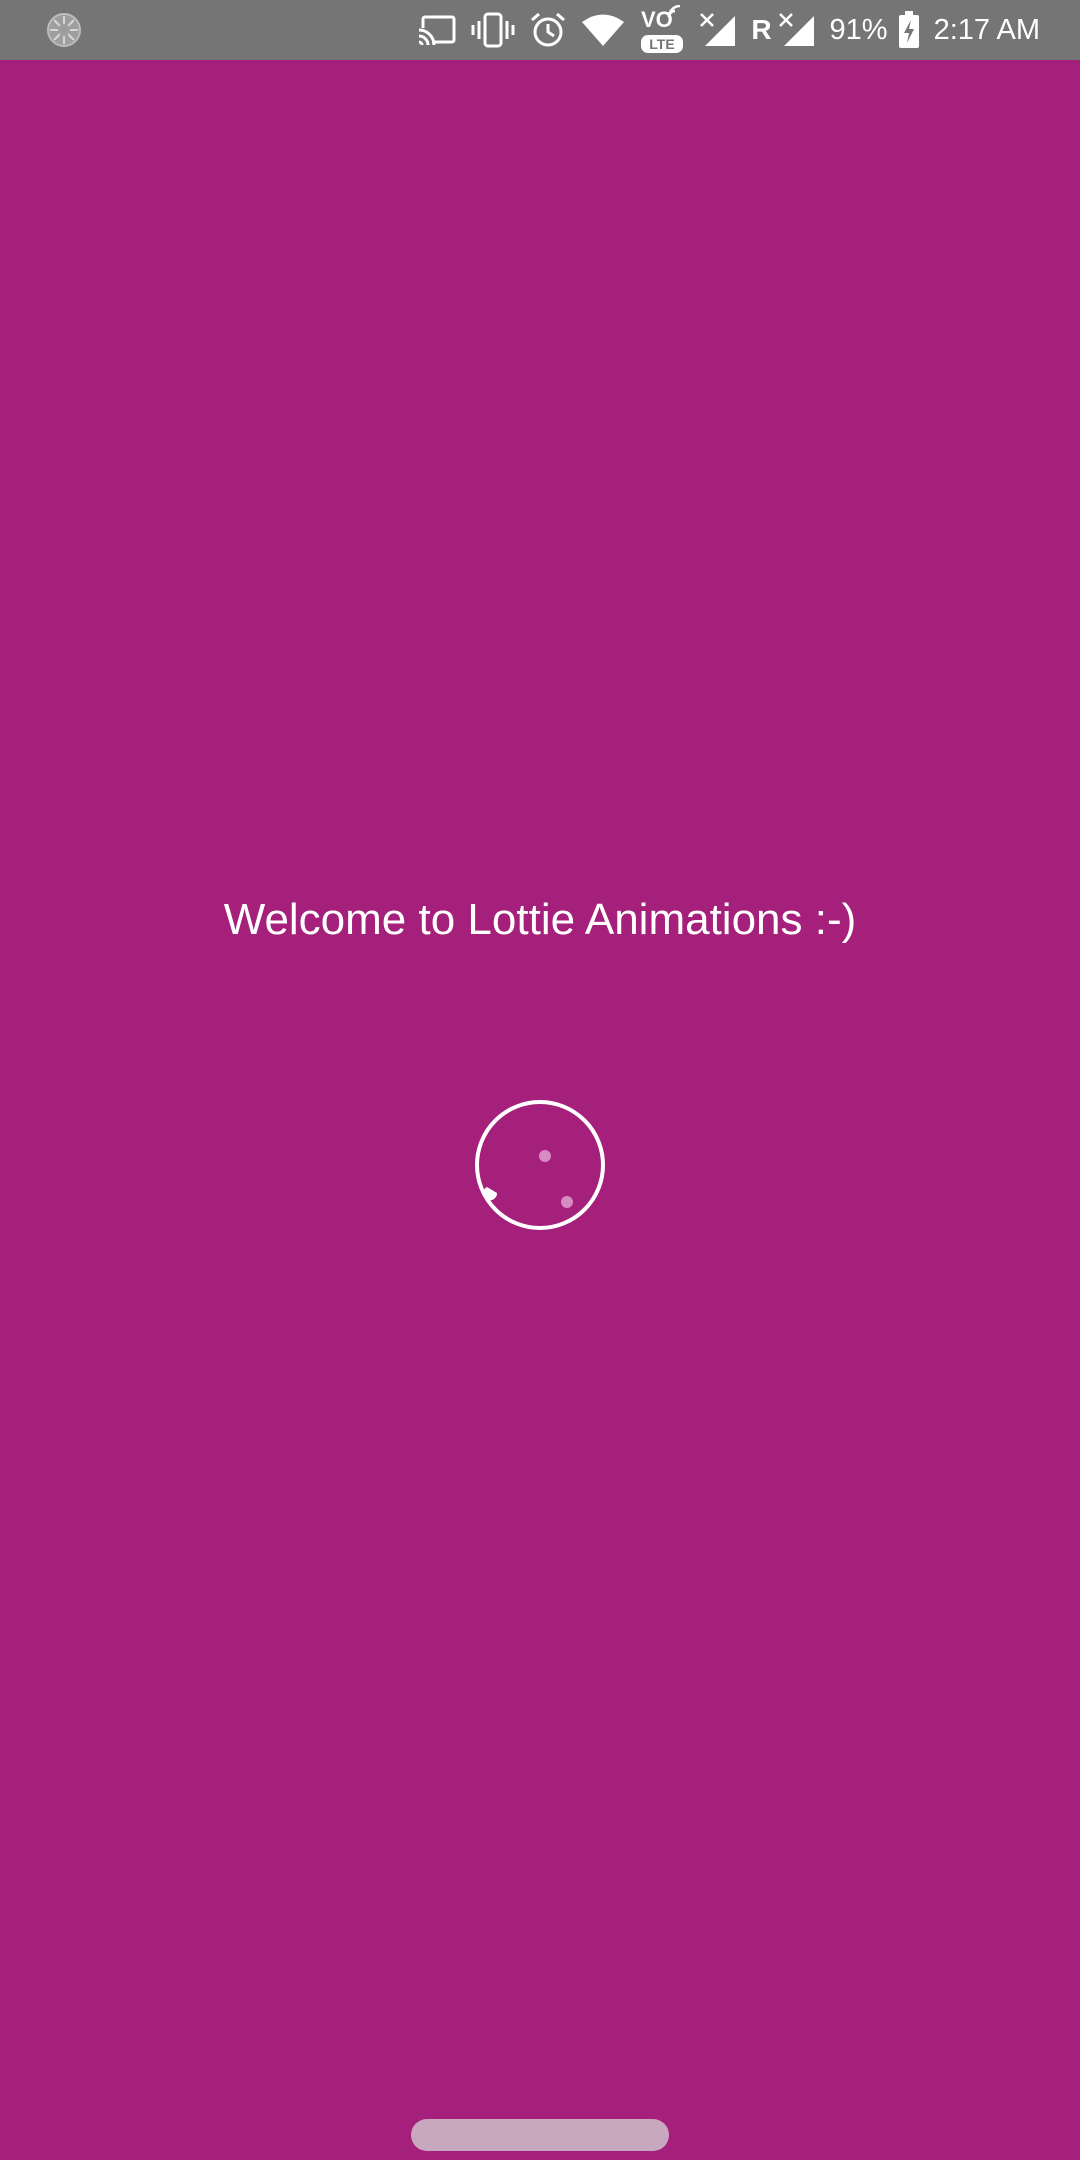 This screenshot has width=1080, height=2160. Describe the element at coordinates (662, 44) in the screenshot. I see `lte-label: LTE` at that location.